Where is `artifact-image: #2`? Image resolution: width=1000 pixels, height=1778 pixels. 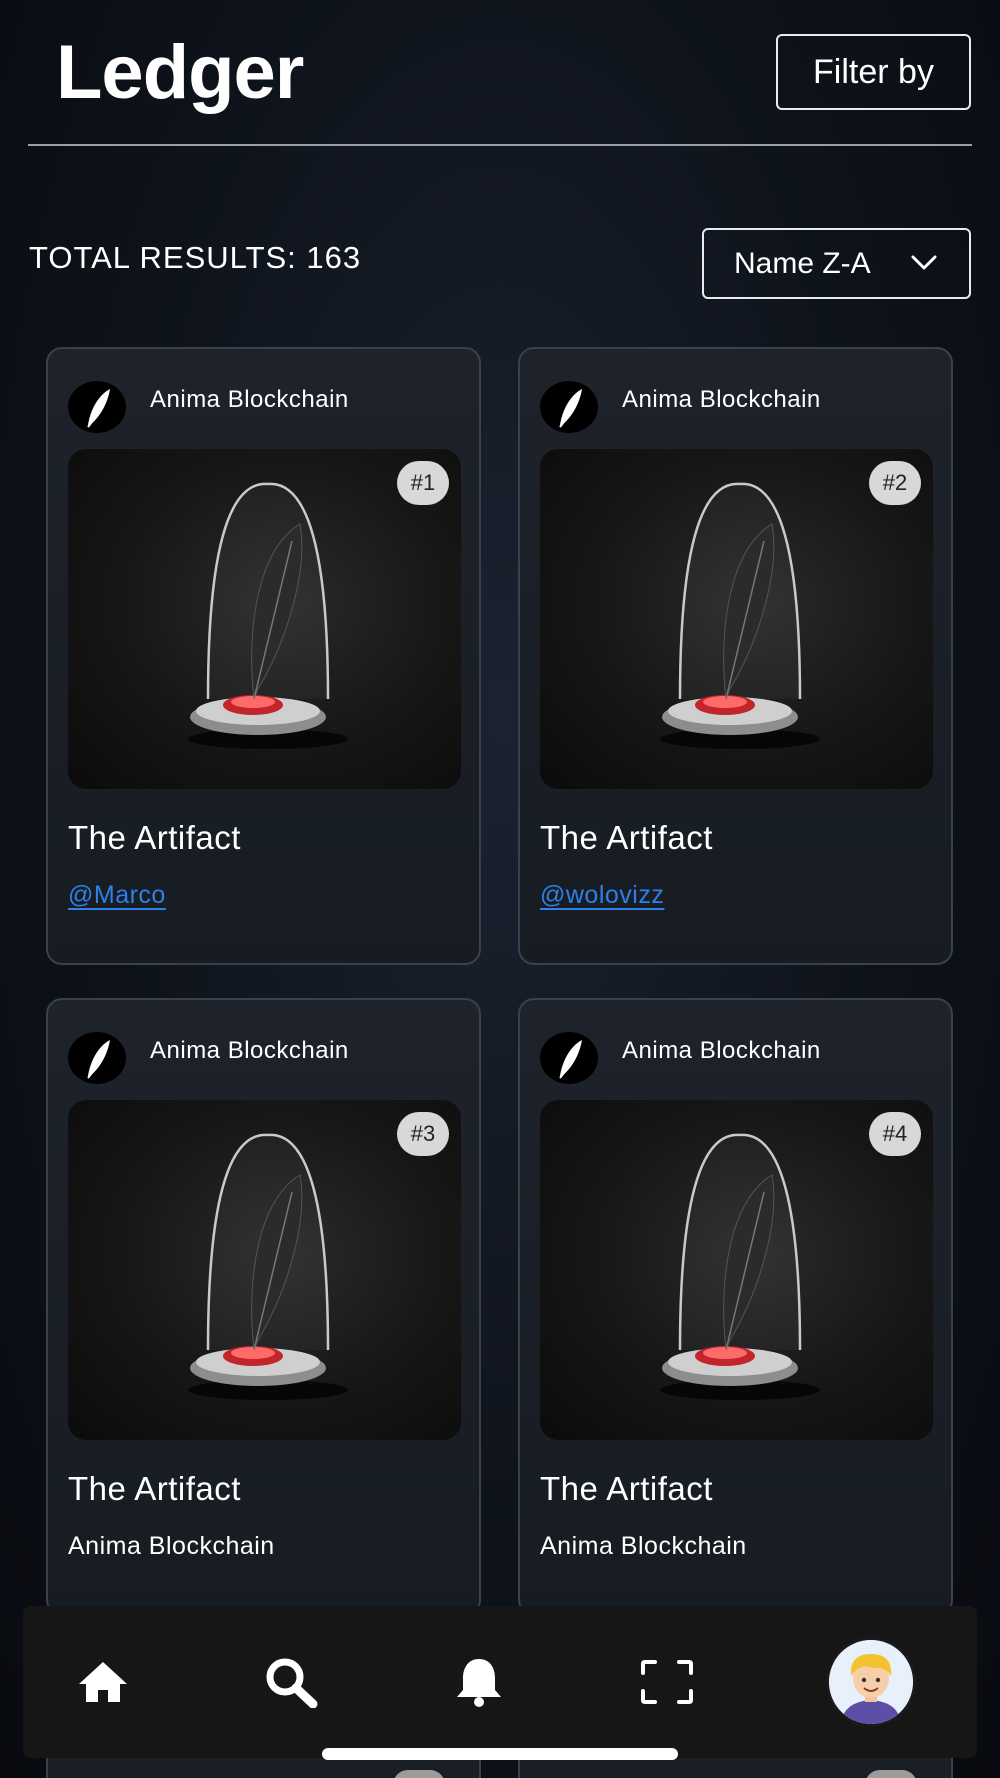 artifact-image: #2 is located at coordinates (736, 619).